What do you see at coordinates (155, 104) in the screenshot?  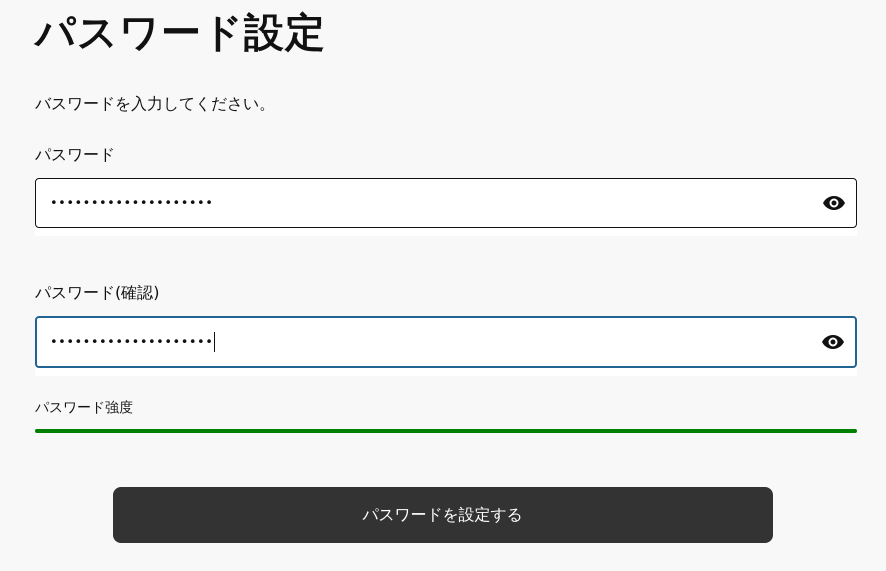 I see `instruction-text: バスワードを入力してください。` at bounding box center [155, 104].